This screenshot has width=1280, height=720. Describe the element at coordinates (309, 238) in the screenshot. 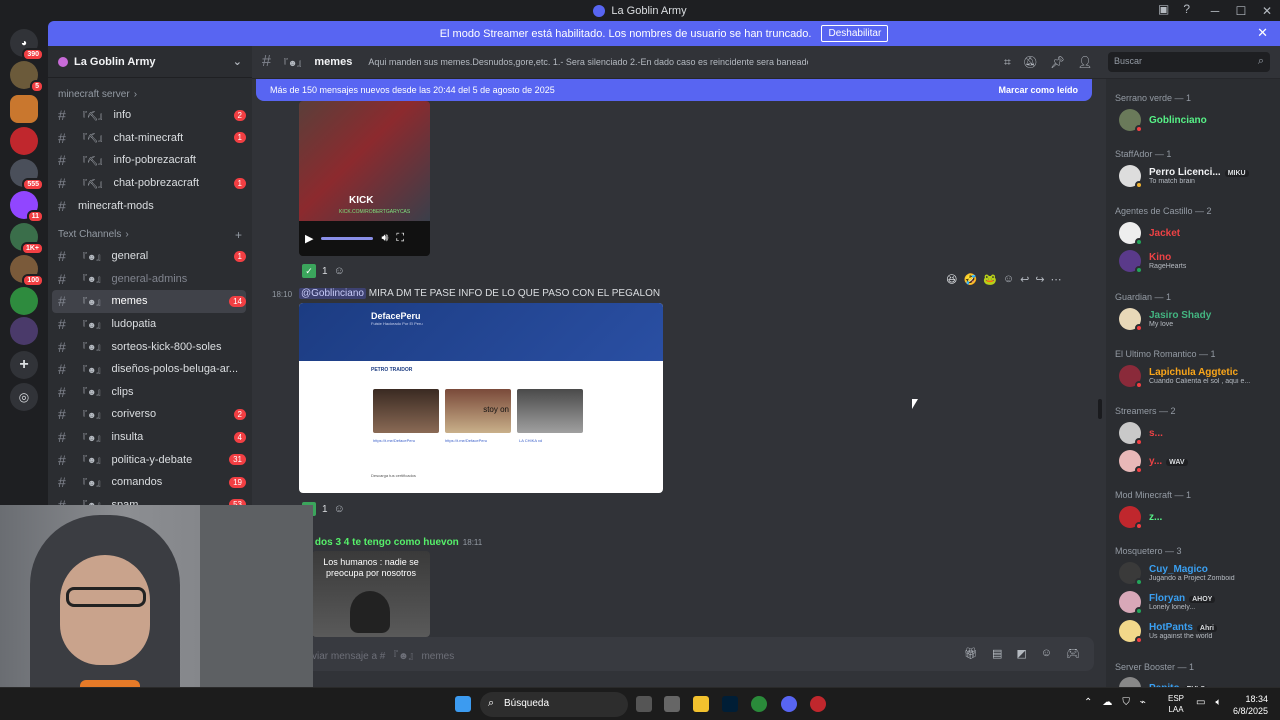

I see `play-icon: ▶` at that location.